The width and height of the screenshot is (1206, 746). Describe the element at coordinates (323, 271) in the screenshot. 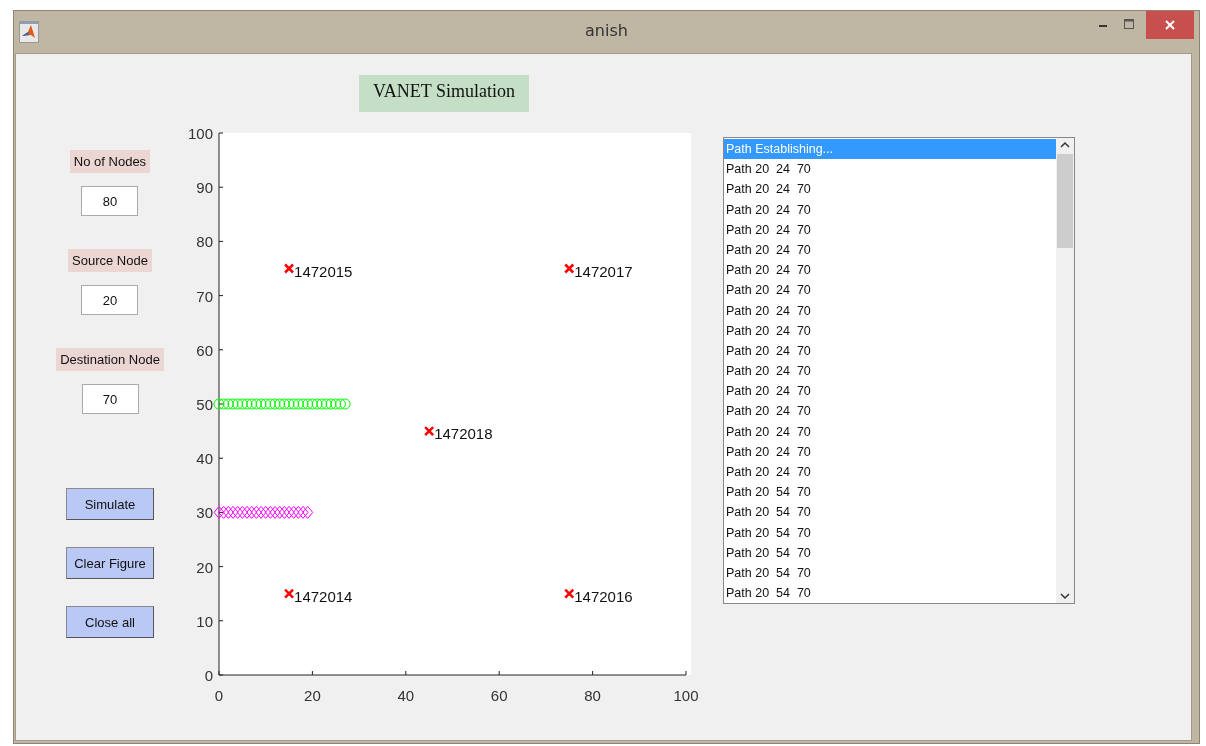

I see `node-label: 1472015` at that location.